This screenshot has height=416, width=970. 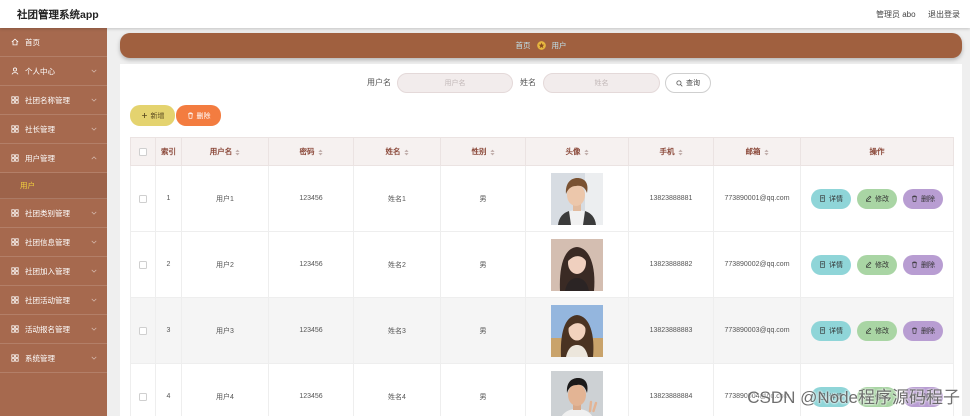 I want to click on sidebar-item-home: 首页, so click(x=53, y=42).